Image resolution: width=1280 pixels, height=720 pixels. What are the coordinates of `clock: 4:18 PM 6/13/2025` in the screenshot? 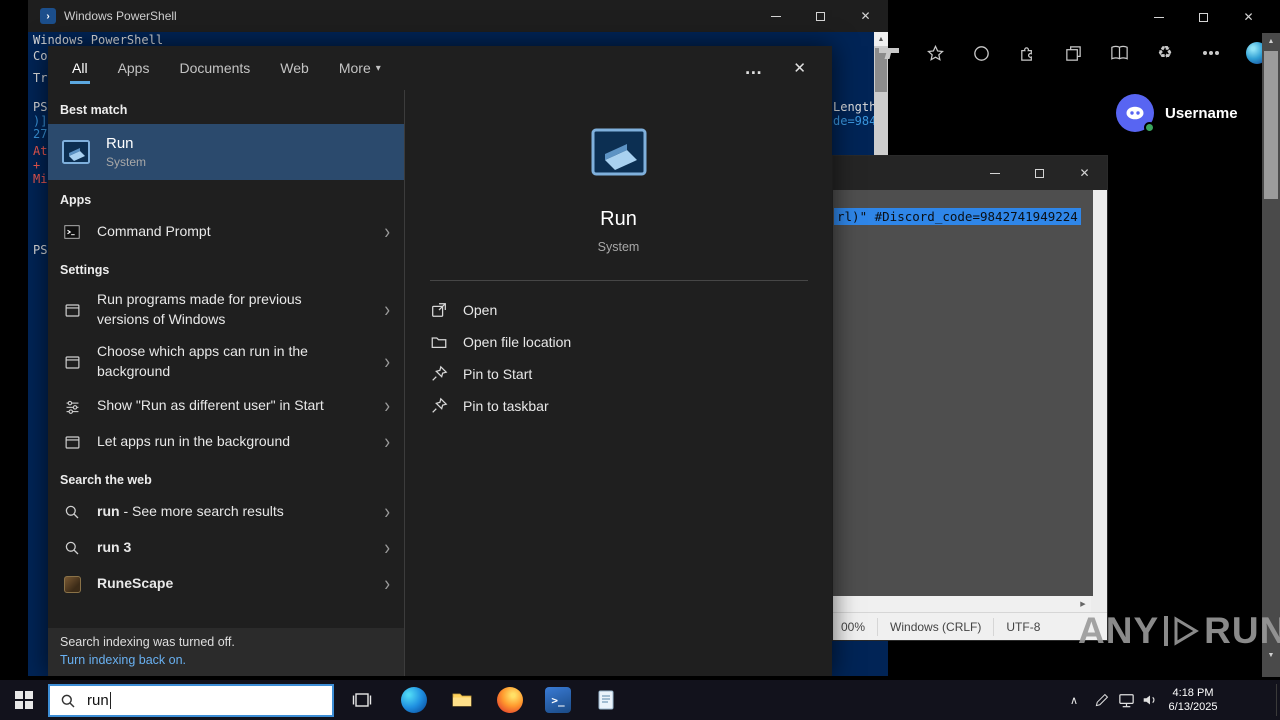 It's located at (1193, 700).